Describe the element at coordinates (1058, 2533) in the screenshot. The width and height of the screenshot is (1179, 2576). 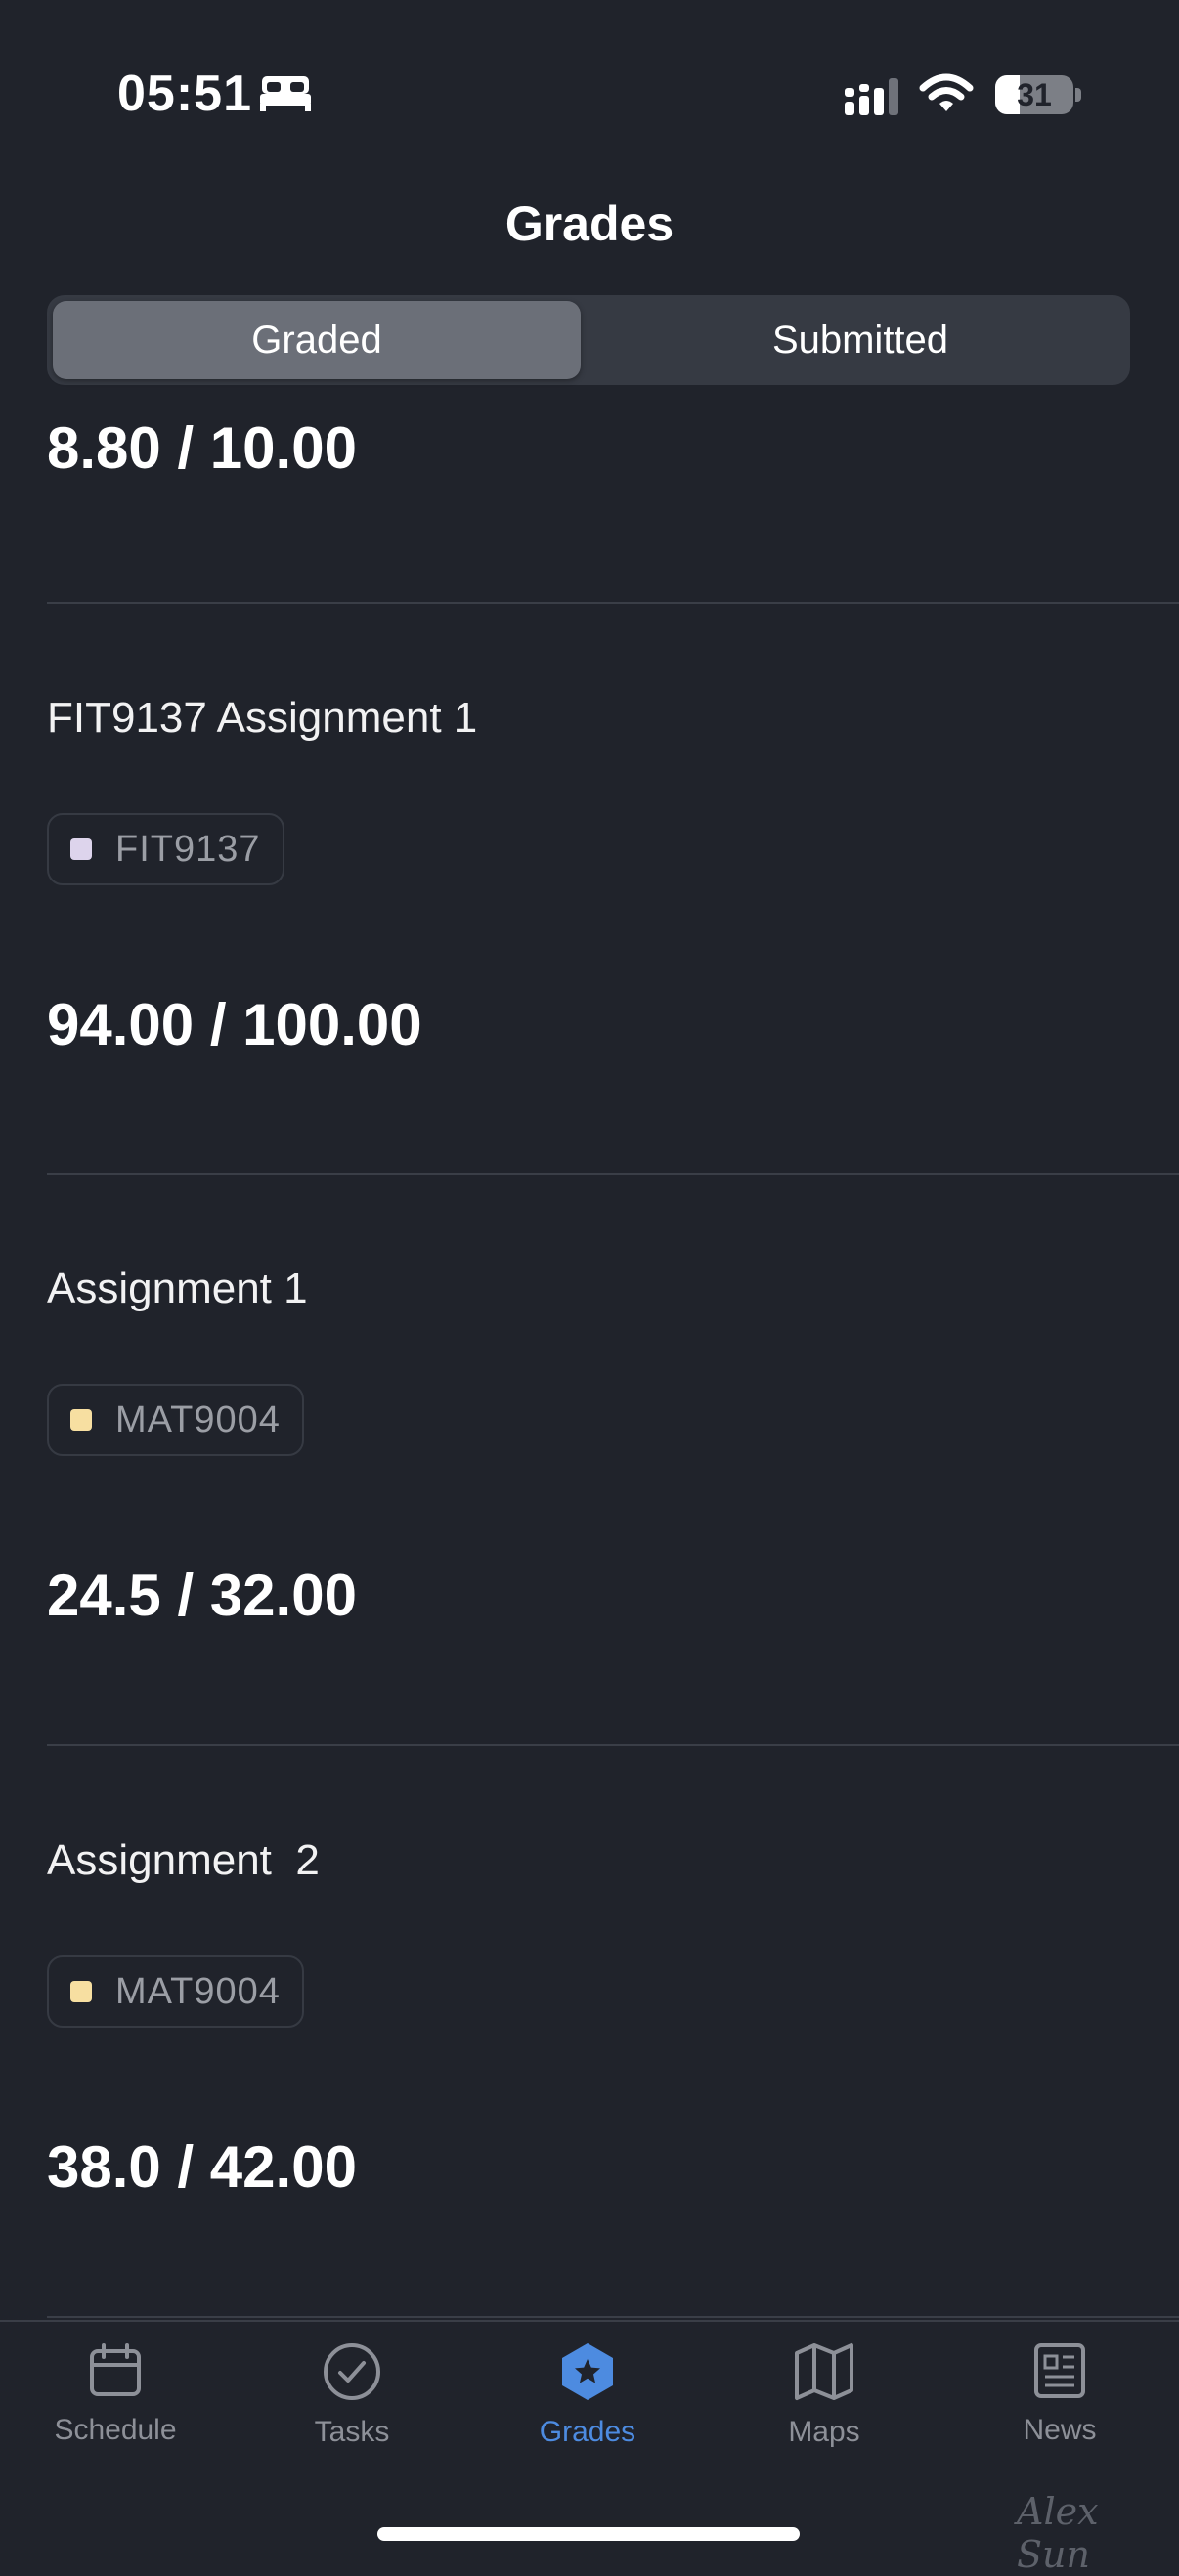
I see `signature-watermark: Alex Sun` at that location.